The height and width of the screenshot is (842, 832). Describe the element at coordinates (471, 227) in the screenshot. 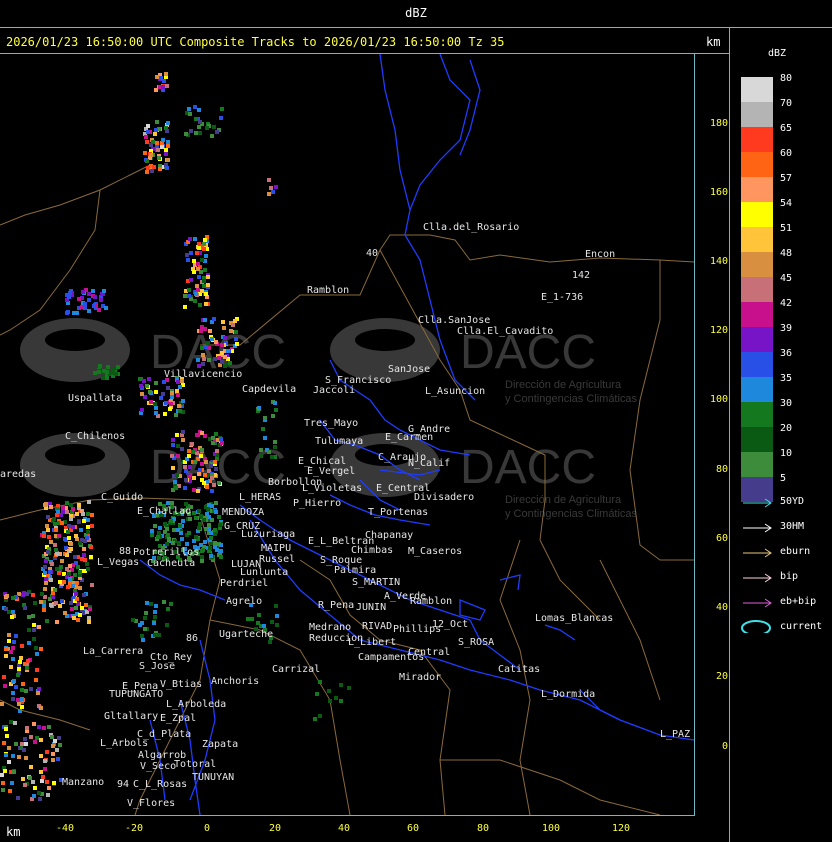

I see `place-label: Clla.del_Rosario` at that location.